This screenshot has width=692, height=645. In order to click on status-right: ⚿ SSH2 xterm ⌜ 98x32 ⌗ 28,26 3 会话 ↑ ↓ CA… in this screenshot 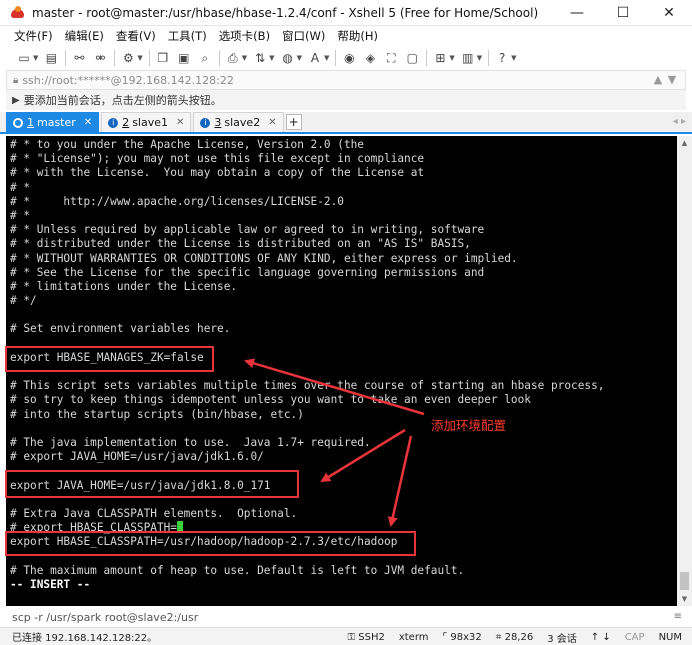, I will do `click(507, 637)`.